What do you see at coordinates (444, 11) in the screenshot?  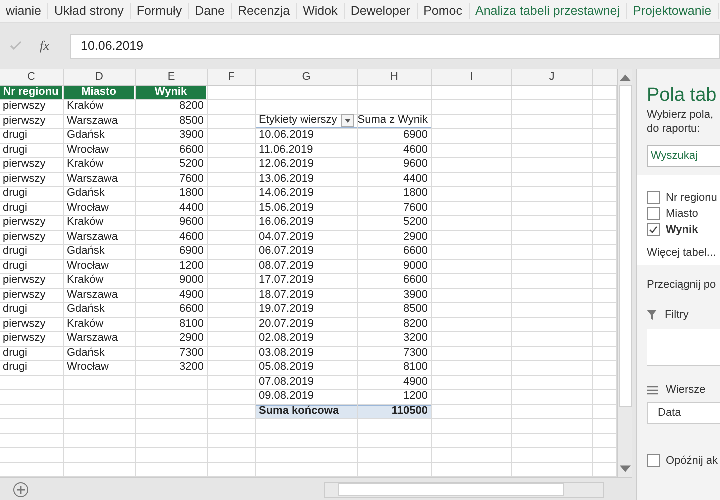 I see `ribbon-tab: Pomoc` at bounding box center [444, 11].